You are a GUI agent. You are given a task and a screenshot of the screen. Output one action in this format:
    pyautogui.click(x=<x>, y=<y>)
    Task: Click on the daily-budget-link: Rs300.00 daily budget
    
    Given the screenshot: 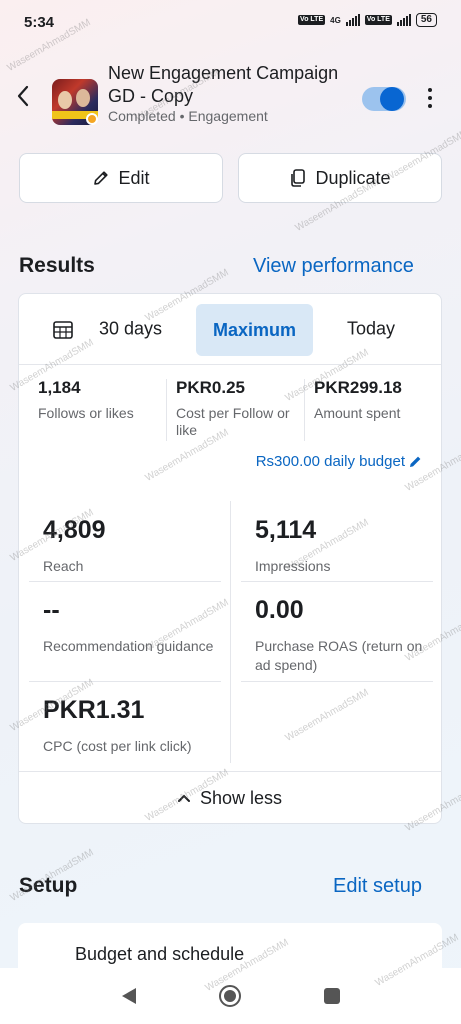 What is the action you would take?
    pyautogui.click(x=339, y=461)
    